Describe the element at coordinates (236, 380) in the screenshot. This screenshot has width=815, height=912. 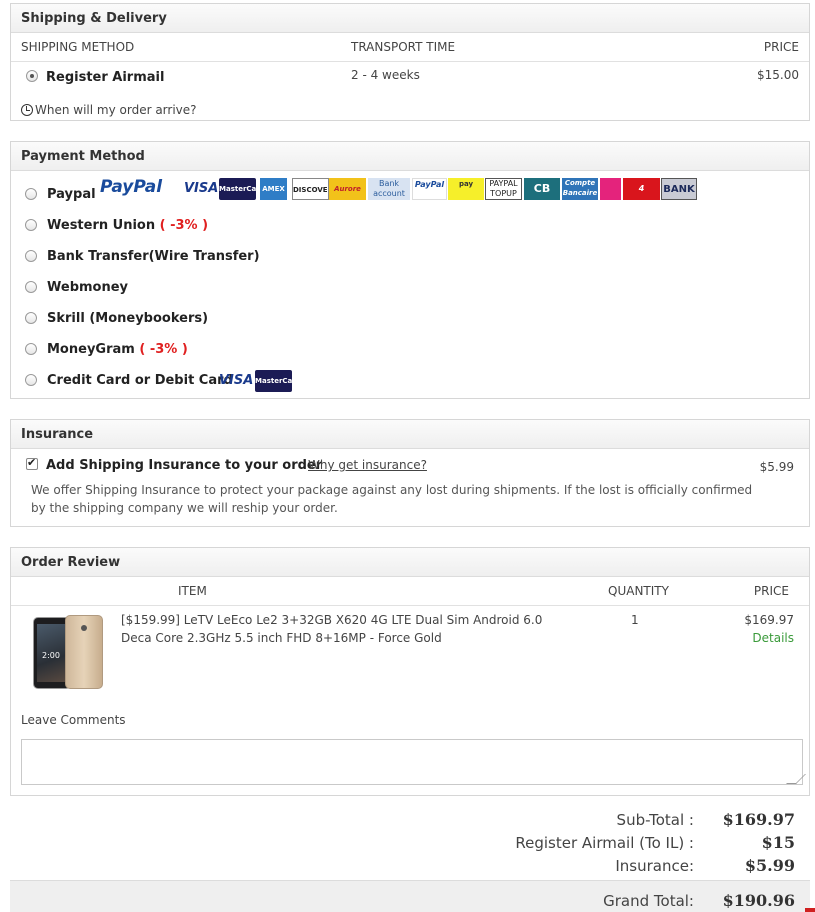
I see `credit-card-visa-logo: VISA` at that location.